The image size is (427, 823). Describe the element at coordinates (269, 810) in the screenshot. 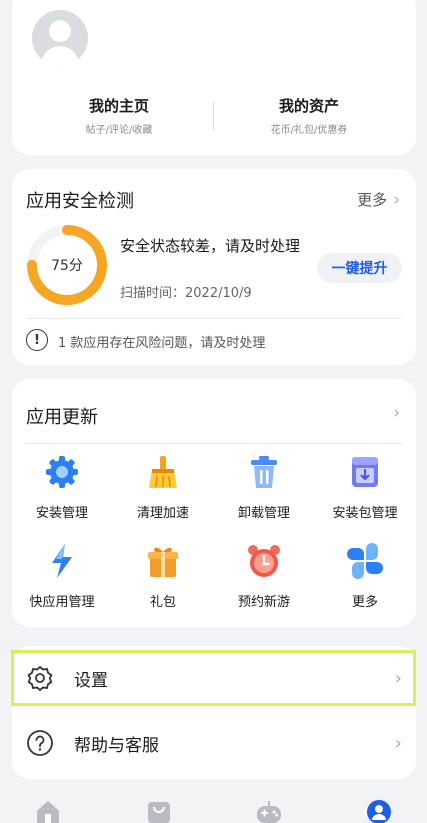

I see `game-tab-icon` at that location.